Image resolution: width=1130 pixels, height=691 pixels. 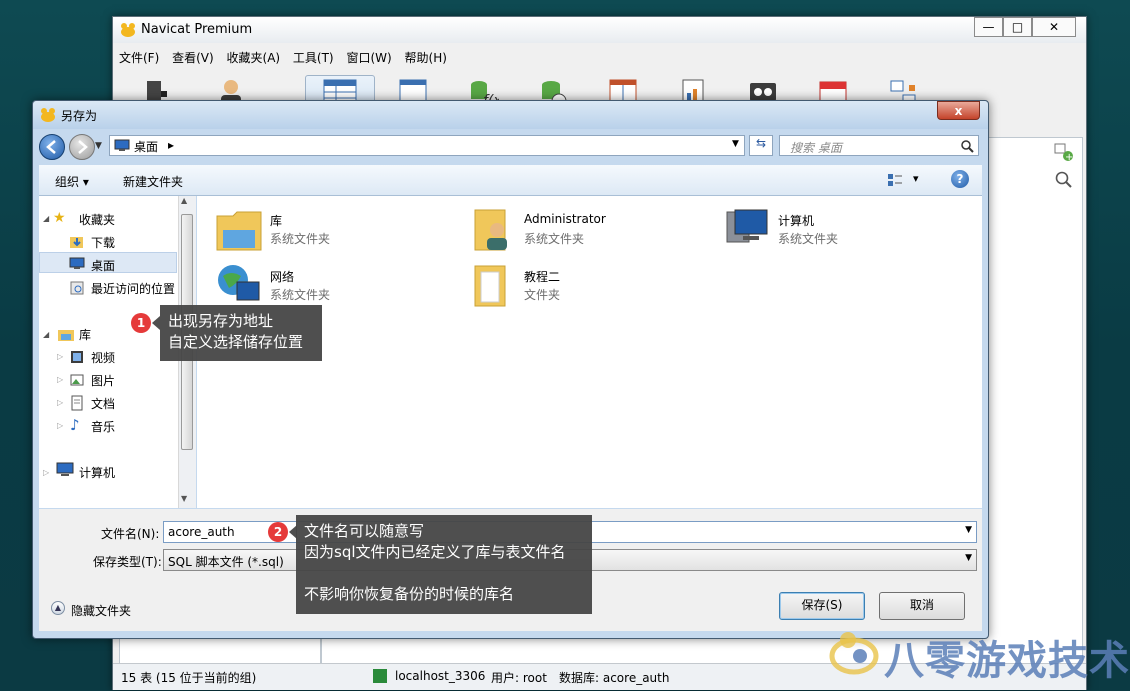 What do you see at coordinates (542, 295) in the screenshot?
I see `file-type: 文件夹` at bounding box center [542, 295].